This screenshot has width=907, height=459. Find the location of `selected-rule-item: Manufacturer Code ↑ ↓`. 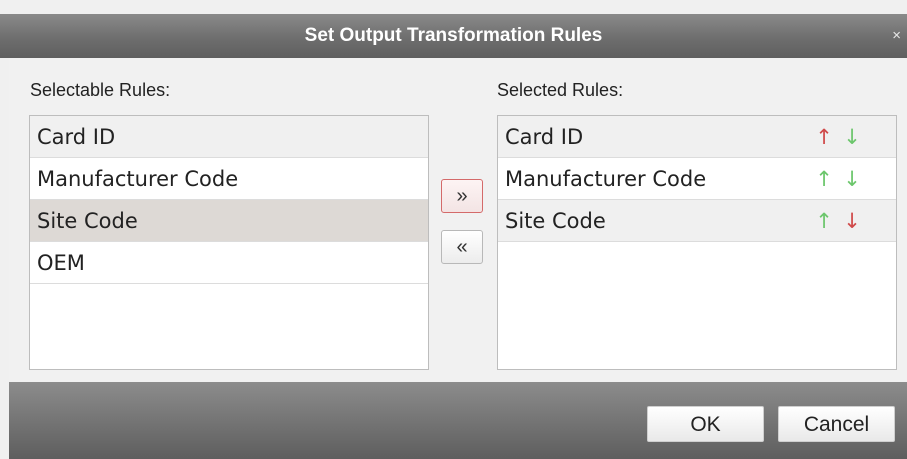

selected-rule-item: Manufacturer Code ↑ ↓ is located at coordinates (697, 179).